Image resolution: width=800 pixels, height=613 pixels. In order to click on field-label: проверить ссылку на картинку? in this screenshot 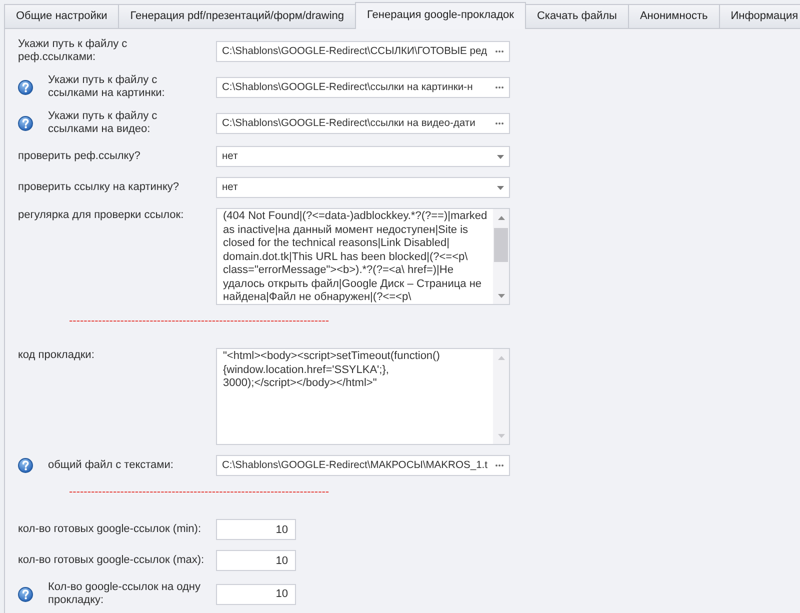, I will do `click(99, 187)`.